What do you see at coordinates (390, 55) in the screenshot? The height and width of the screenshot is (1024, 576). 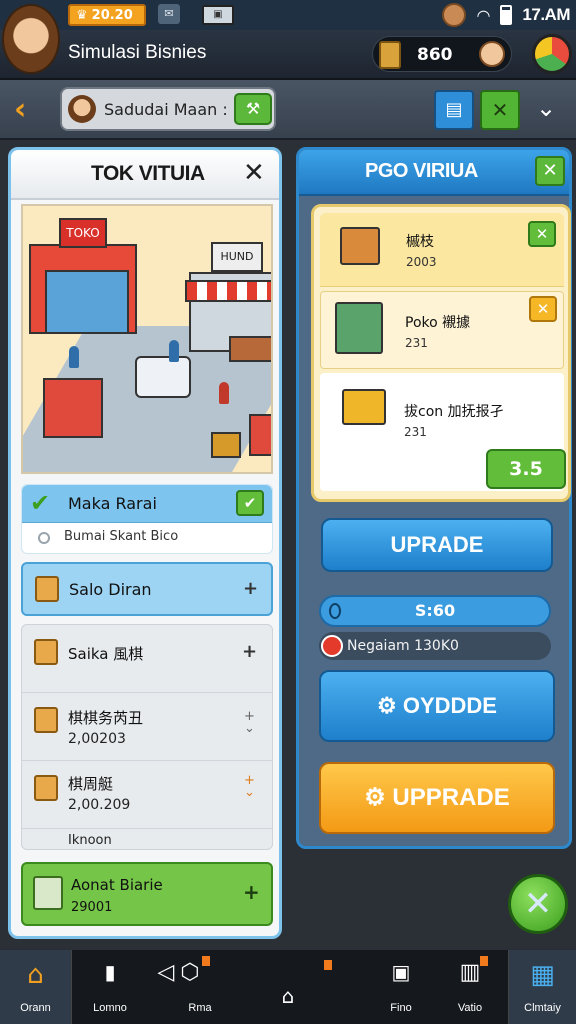 I see `money-icon` at bounding box center [390, 55].